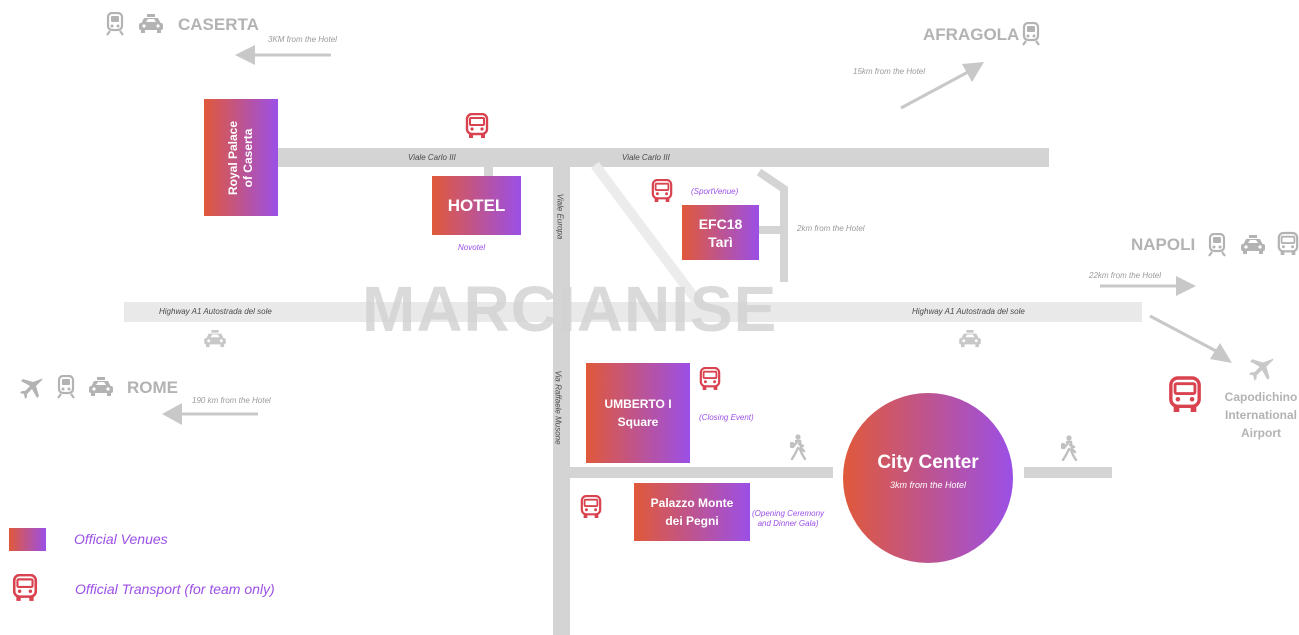  I want to click on efc-line1: EFC18, so click(720, 223).